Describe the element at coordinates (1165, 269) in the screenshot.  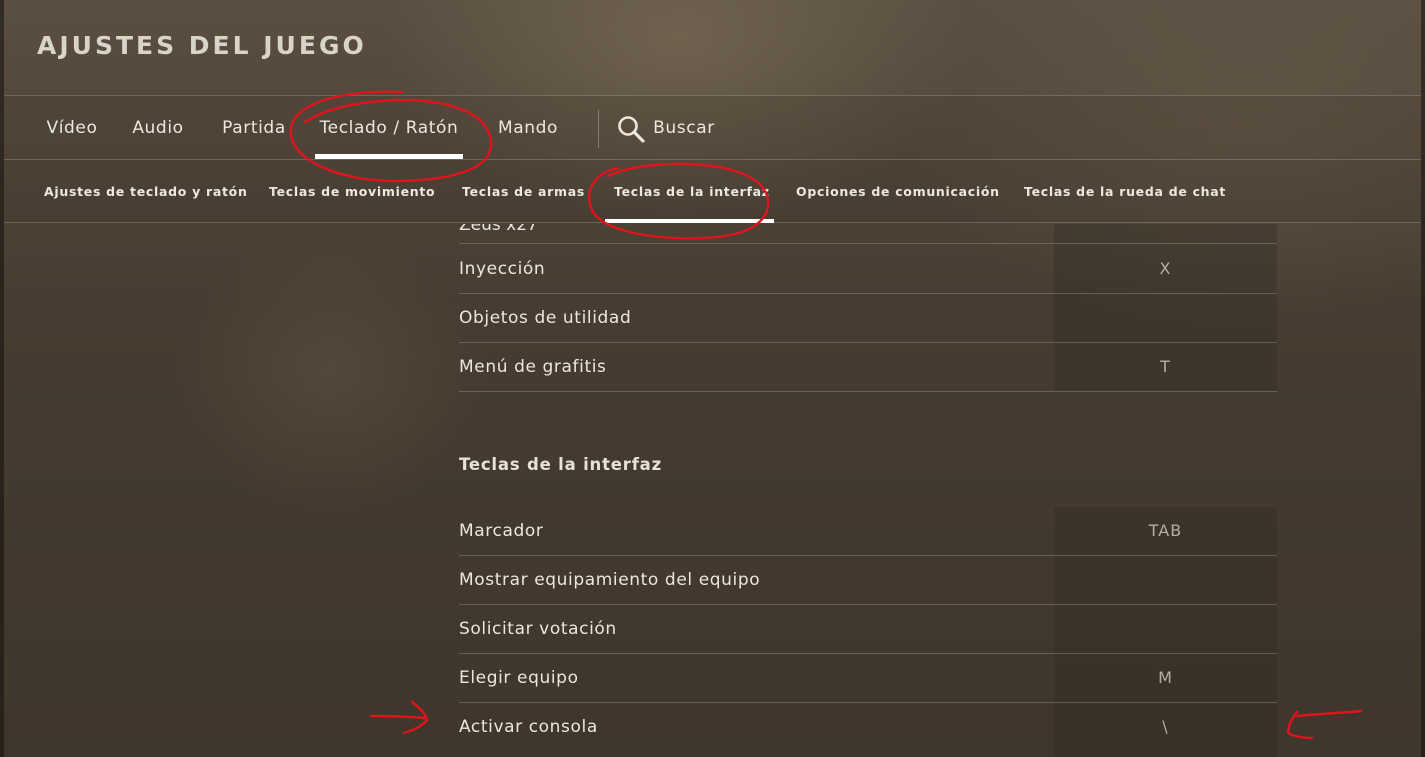
I see `key-binding: X` at that location.